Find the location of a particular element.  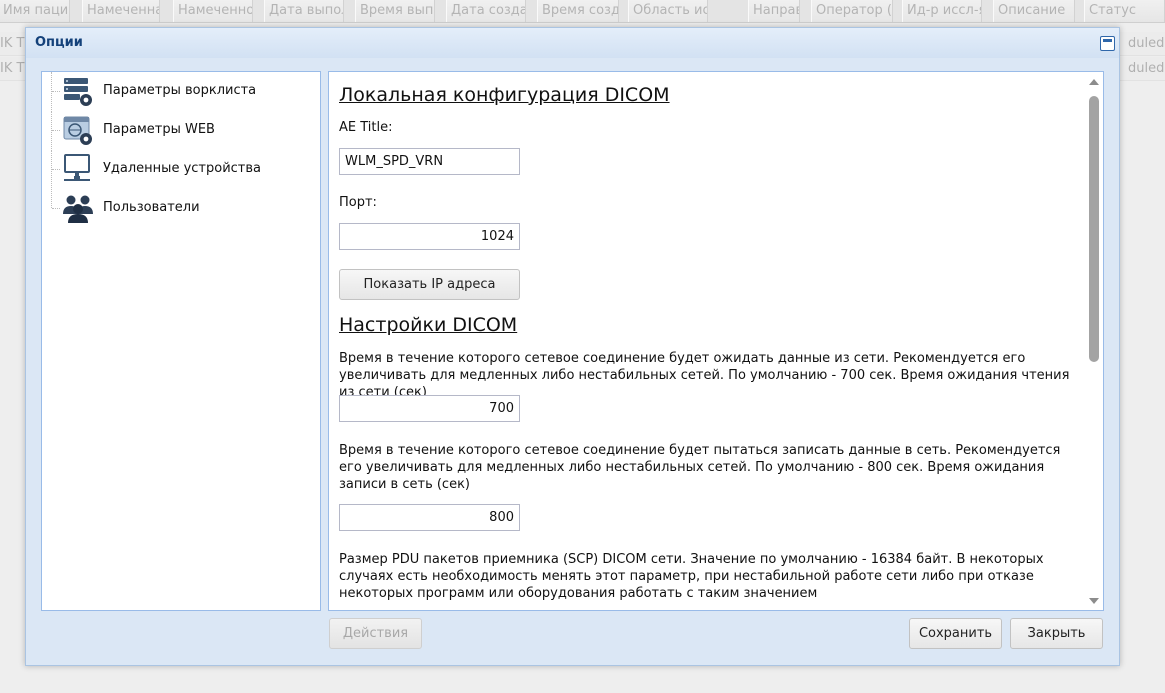

nav-item-worklist-params: Параметры ворклиста is located at coordinates (180, 91).